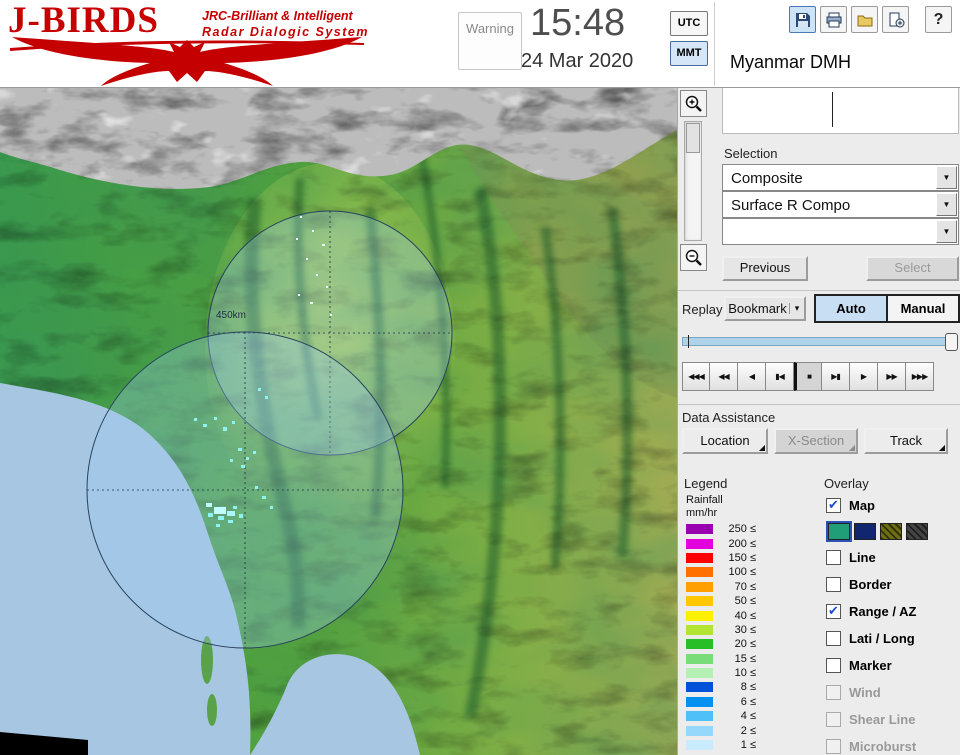 The width and height of the screenshot is (960, 755). What do you see at coordinates (862, 557) in the screenshot?
I see `overlay-option-label: Line` at bounding box center [862, 557].